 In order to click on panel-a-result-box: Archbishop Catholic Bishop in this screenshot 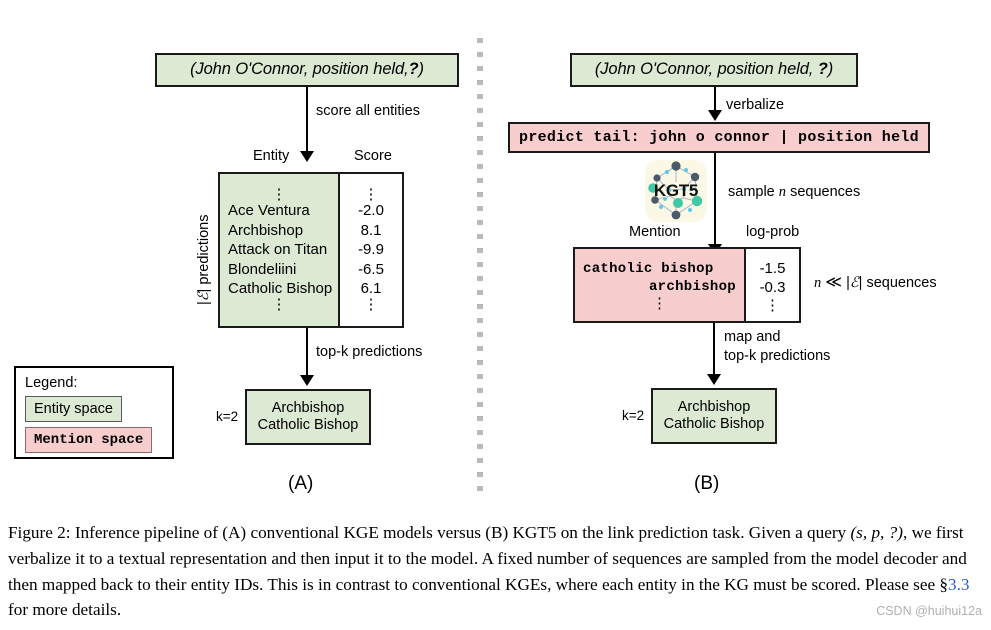, I will do `click(308, 417)`.